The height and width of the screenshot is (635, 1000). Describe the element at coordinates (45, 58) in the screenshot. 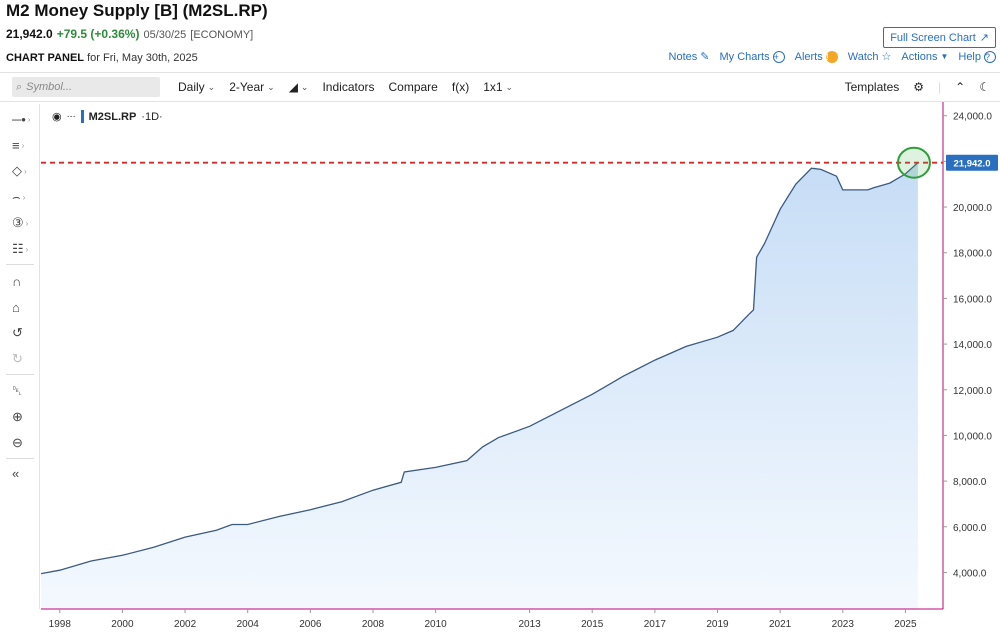

I see `panel-label: CHART PANEL` at that location.